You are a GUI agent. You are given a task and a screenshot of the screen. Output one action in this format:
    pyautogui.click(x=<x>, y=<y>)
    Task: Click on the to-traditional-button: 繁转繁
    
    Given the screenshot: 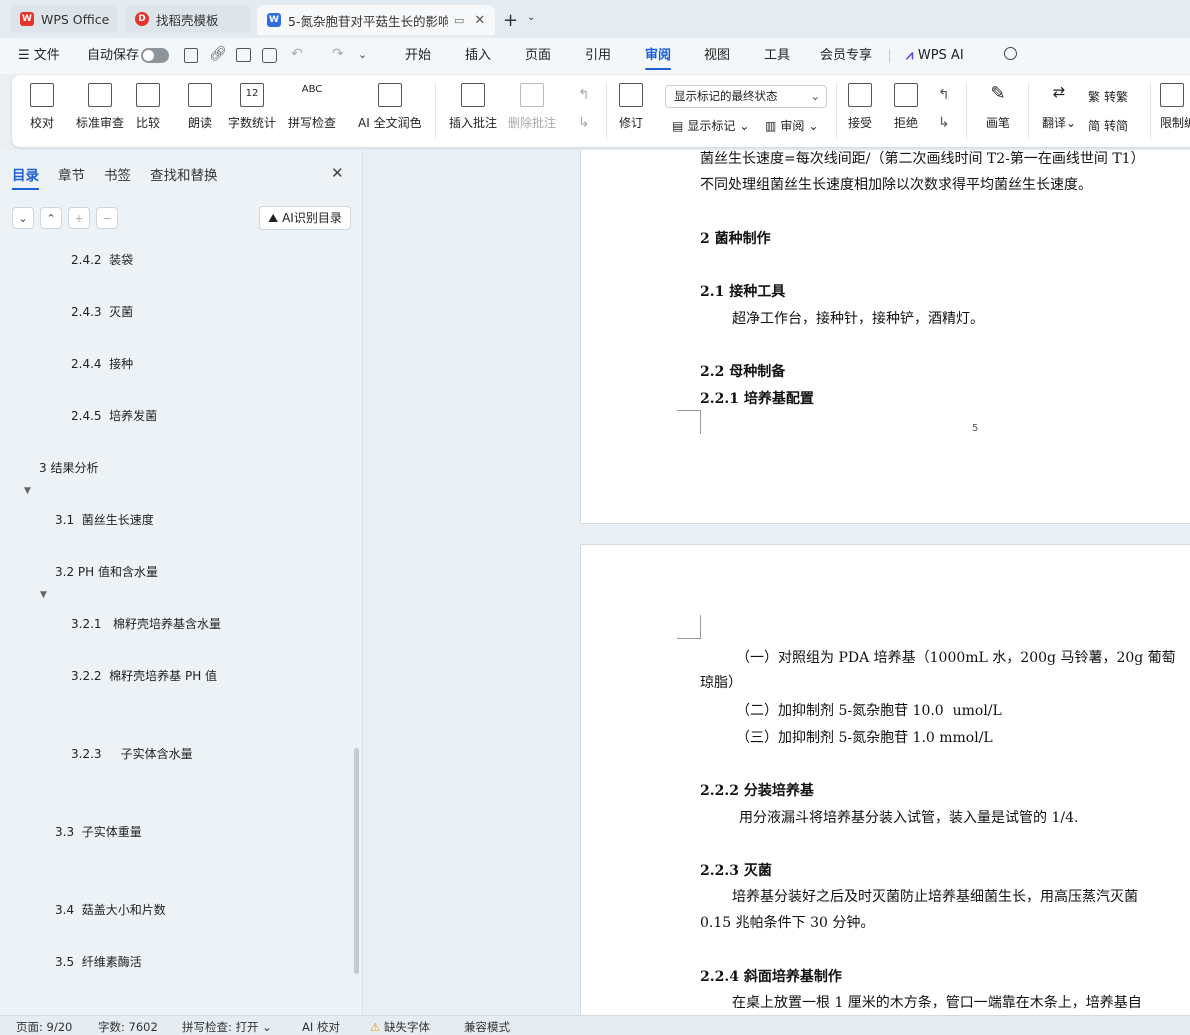 What is the action you would take?
    pyautogui.click(x=1108, y=96)
    